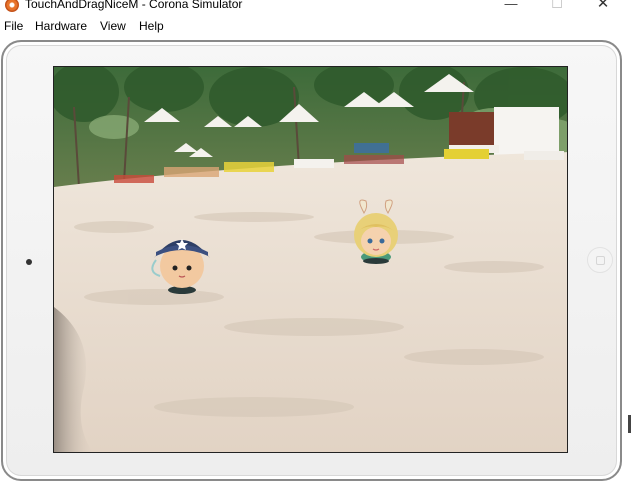  Describe the element at coordinates (511, 7) in the screenshot. I see `minimize-button: —` at that location.